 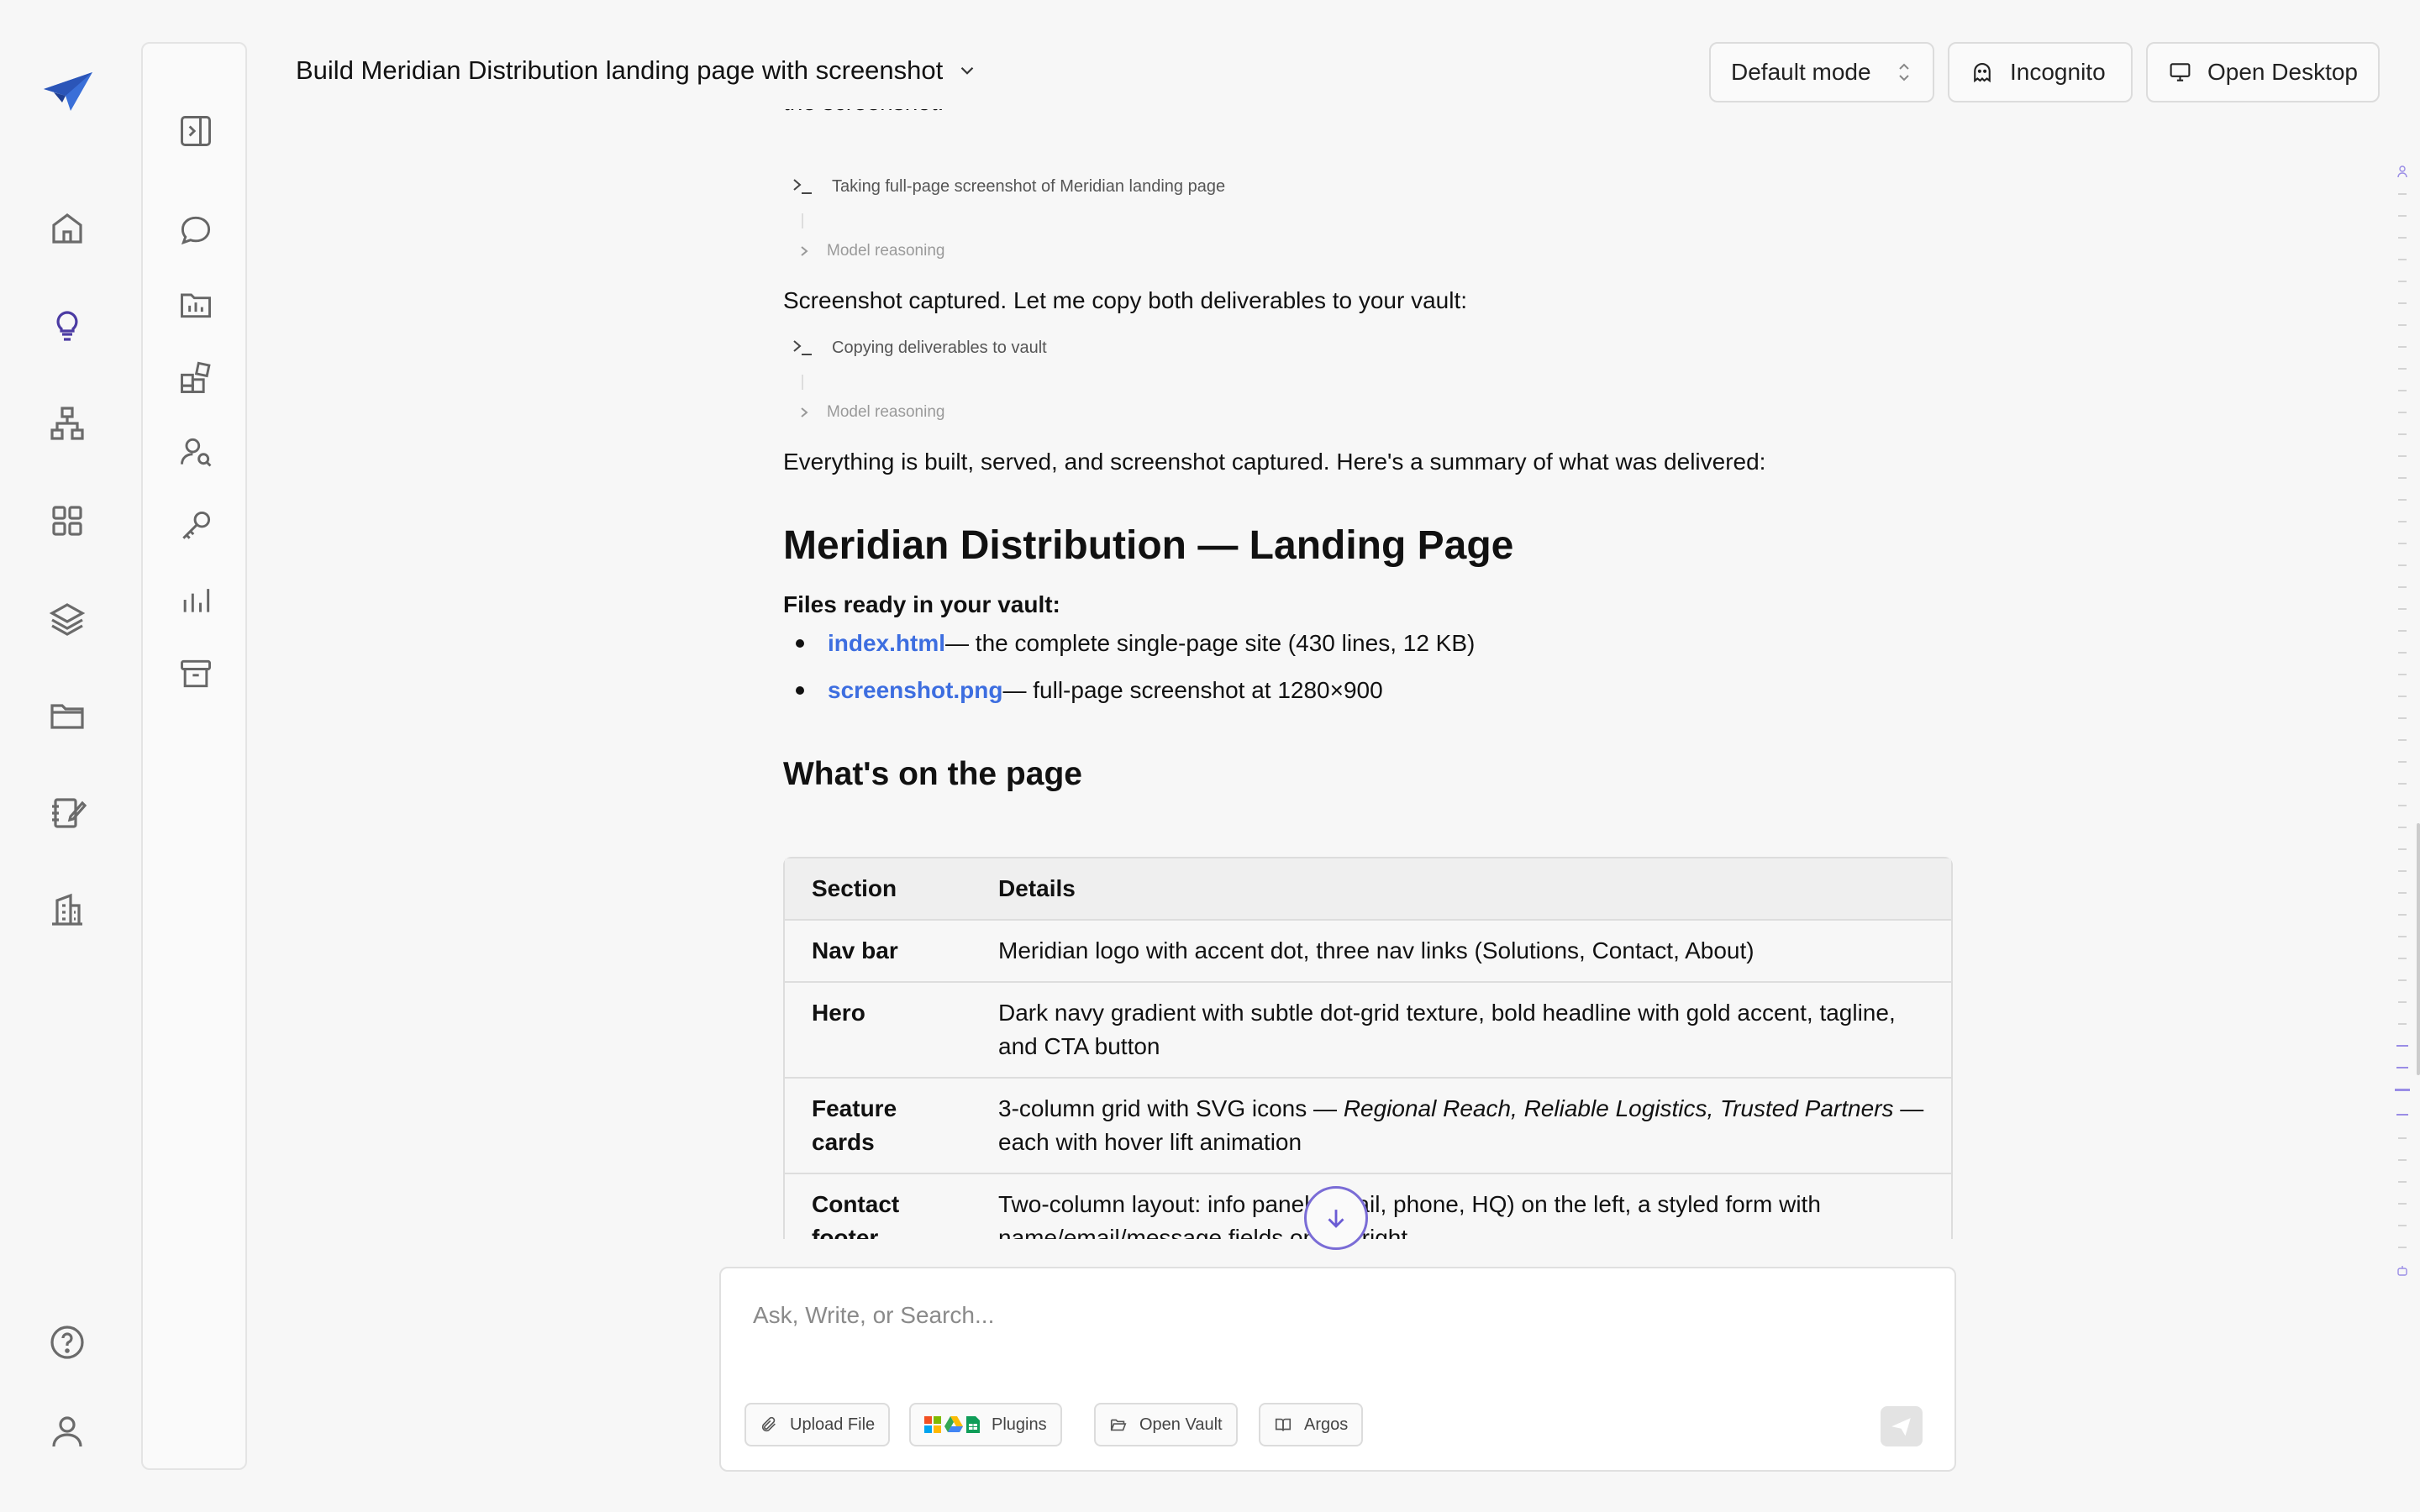 I want to click on scroll-to-bottom-button, so click(x=1336, y=1218).